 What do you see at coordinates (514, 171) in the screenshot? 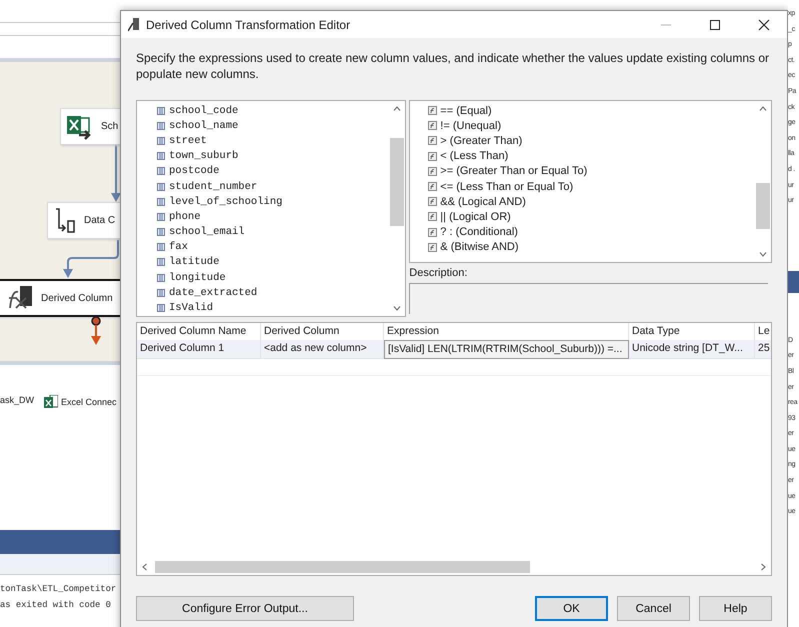
I see `function-item: >= (Greater Than or Equal To)` at bounding box center [514, 171].